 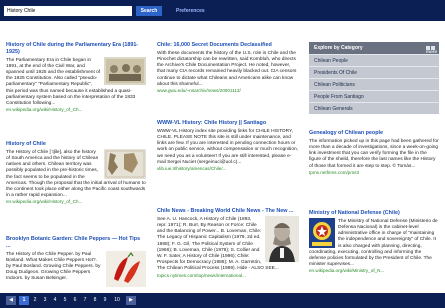 I want to click on page-10: 10, so click(x=117, y=300).